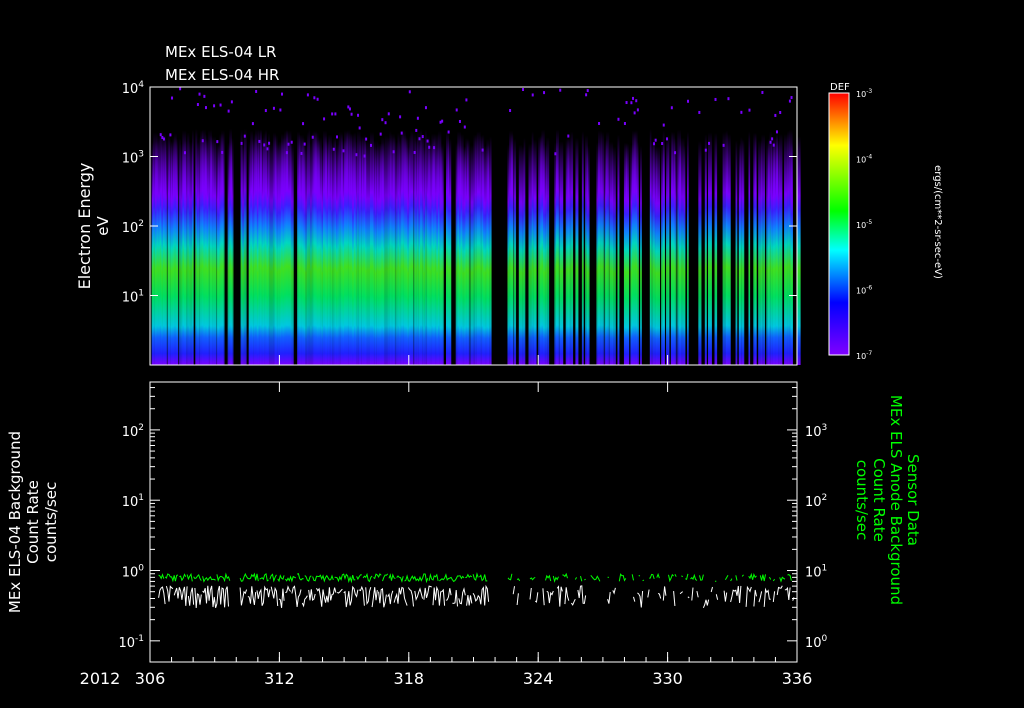 The height and width of the screenshot is (708, 1024). What do you see at coordinates (279, 678) in the screenshot?
I see `x-tick-label: 312` at bounding box center [279, 678].